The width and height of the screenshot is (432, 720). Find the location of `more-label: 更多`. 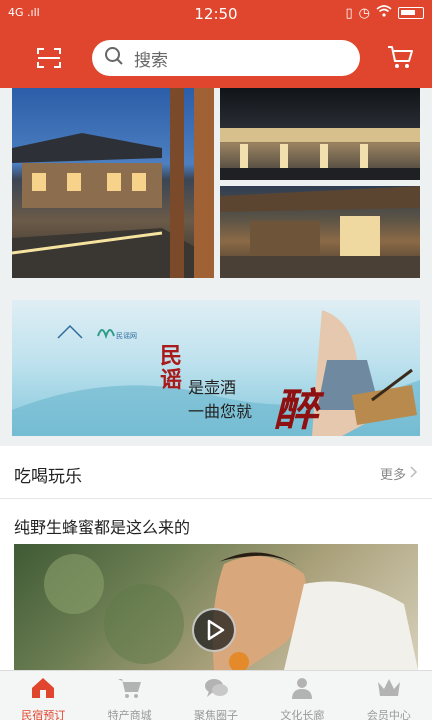

more-label: 更多 is located at coordinates (392, 475).